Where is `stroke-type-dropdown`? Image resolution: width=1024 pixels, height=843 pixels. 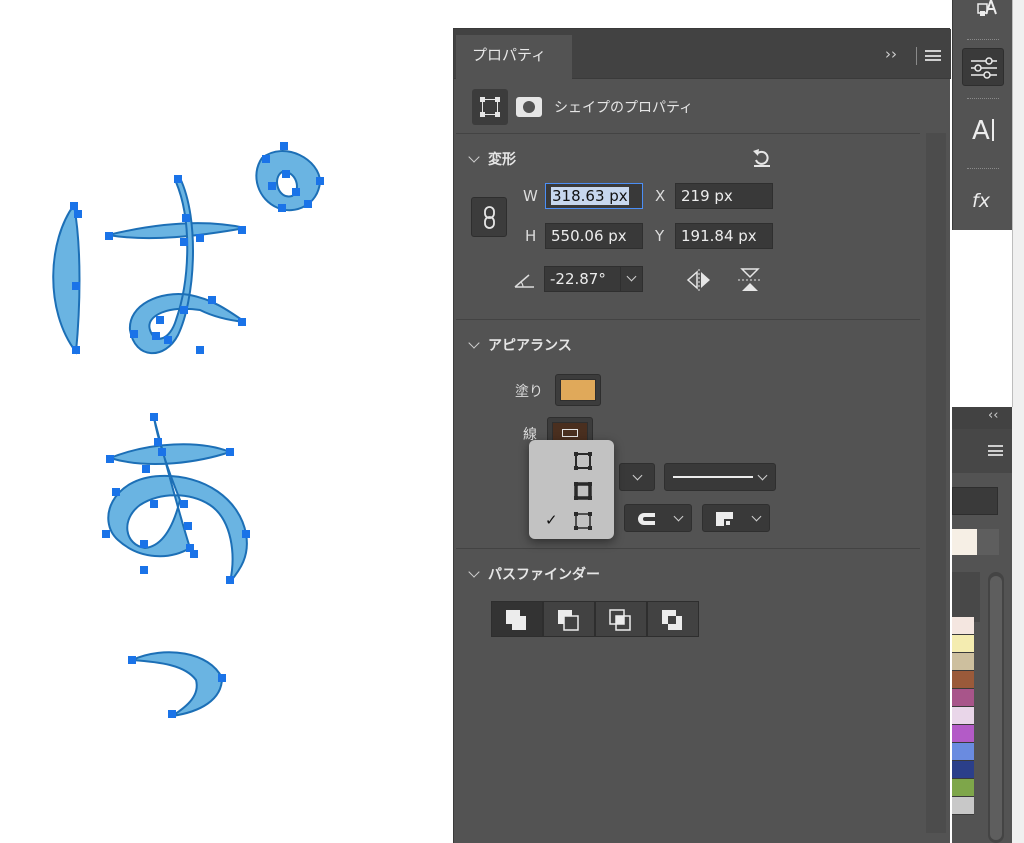
stroke-type-dropdown is located at coordinates (720, 477).